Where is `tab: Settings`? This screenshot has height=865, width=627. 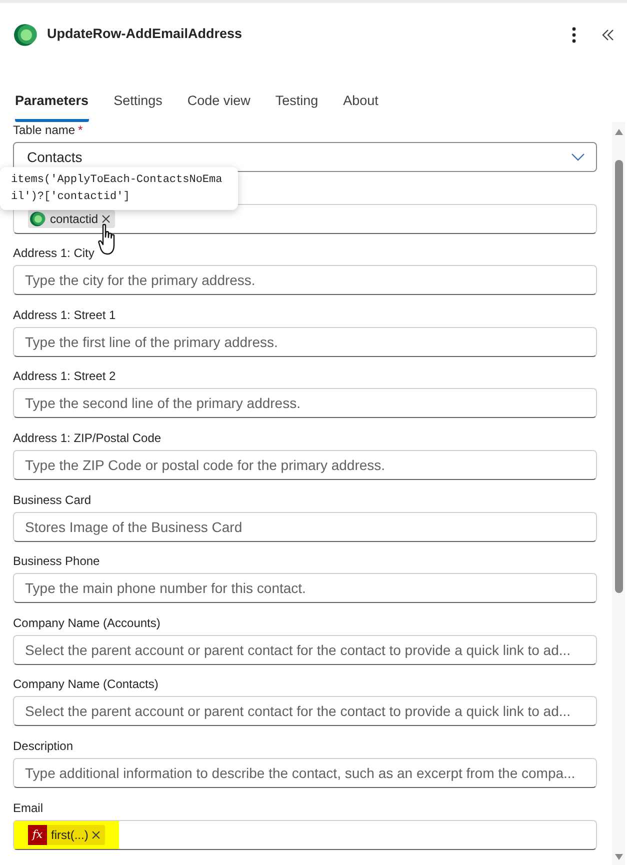
tab: Settings is located at coordinates (138, 102).